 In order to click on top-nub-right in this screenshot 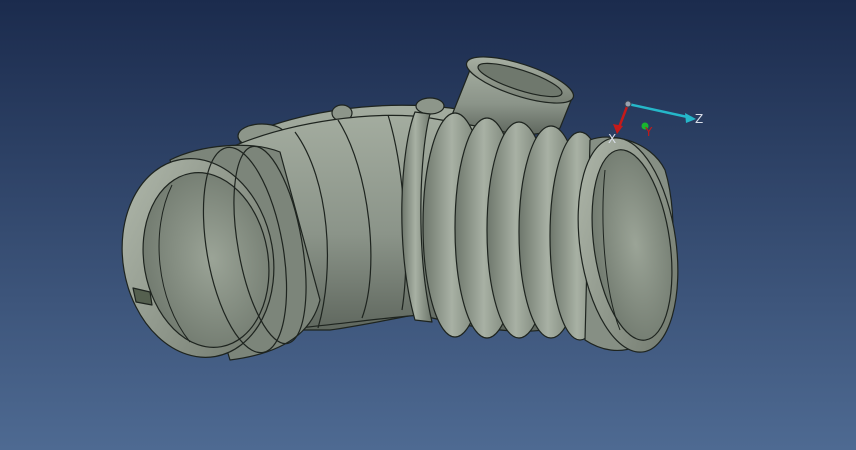, I will do `click(430, 106)`.